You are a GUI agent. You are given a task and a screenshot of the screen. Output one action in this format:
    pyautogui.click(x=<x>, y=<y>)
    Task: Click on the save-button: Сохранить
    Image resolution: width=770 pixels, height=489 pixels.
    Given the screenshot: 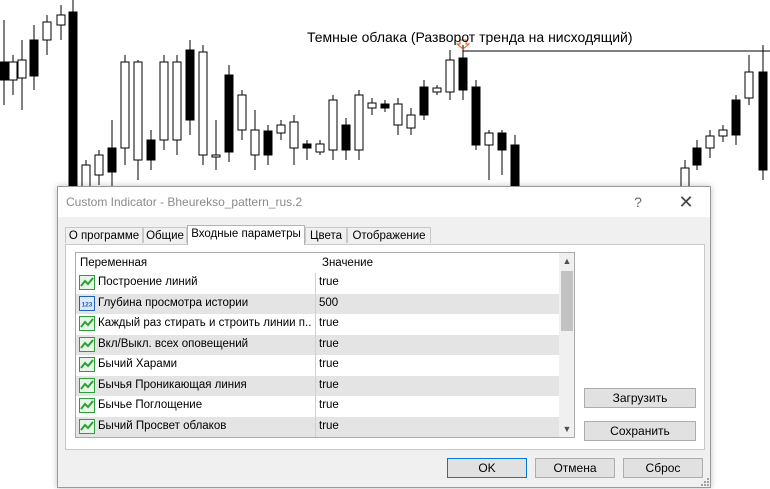 What is the action you would take?
    pyautogui.click(x=640, y=431)
    